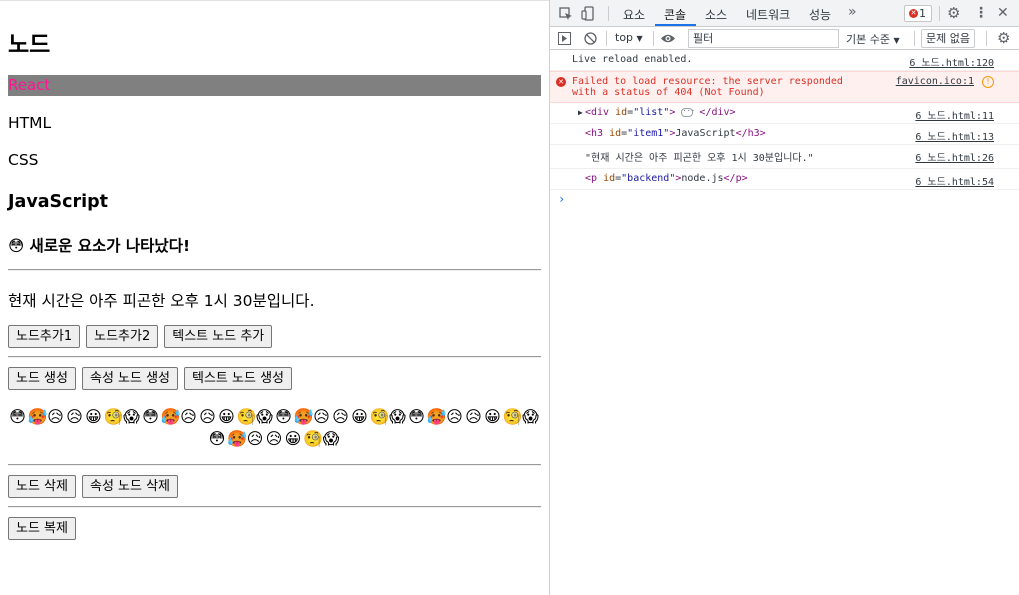 Image resolution: width=1019 pixels, height=595 pixels. I want to click on console-filter-input, so click(763, 38).